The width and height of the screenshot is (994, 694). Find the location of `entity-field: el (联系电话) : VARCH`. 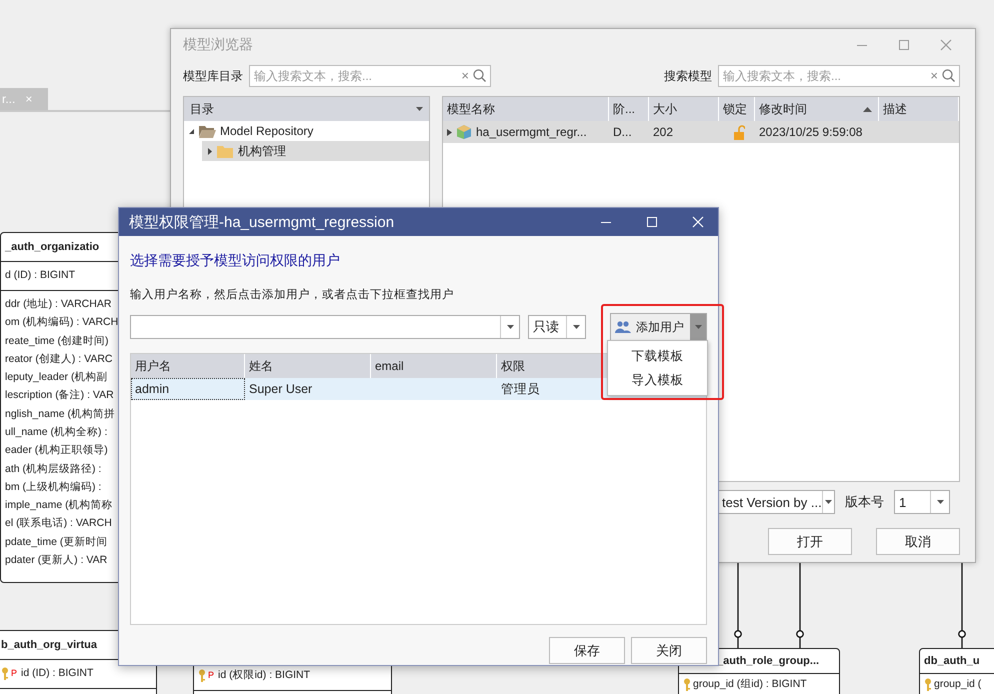

entity-field: el (联系电话) : VARCH is located at coordinates (64, 524).